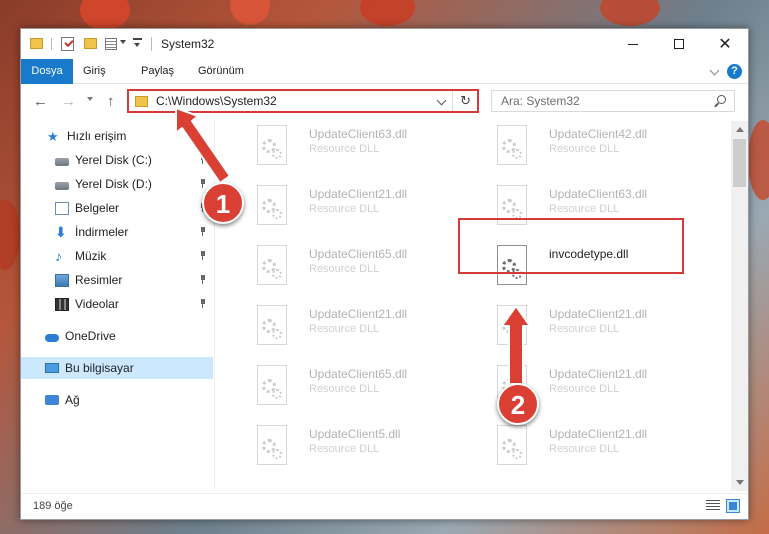  I want to click on sidebar-item-local-disk-d: Yerel Disk (D:), so click(117, 184).